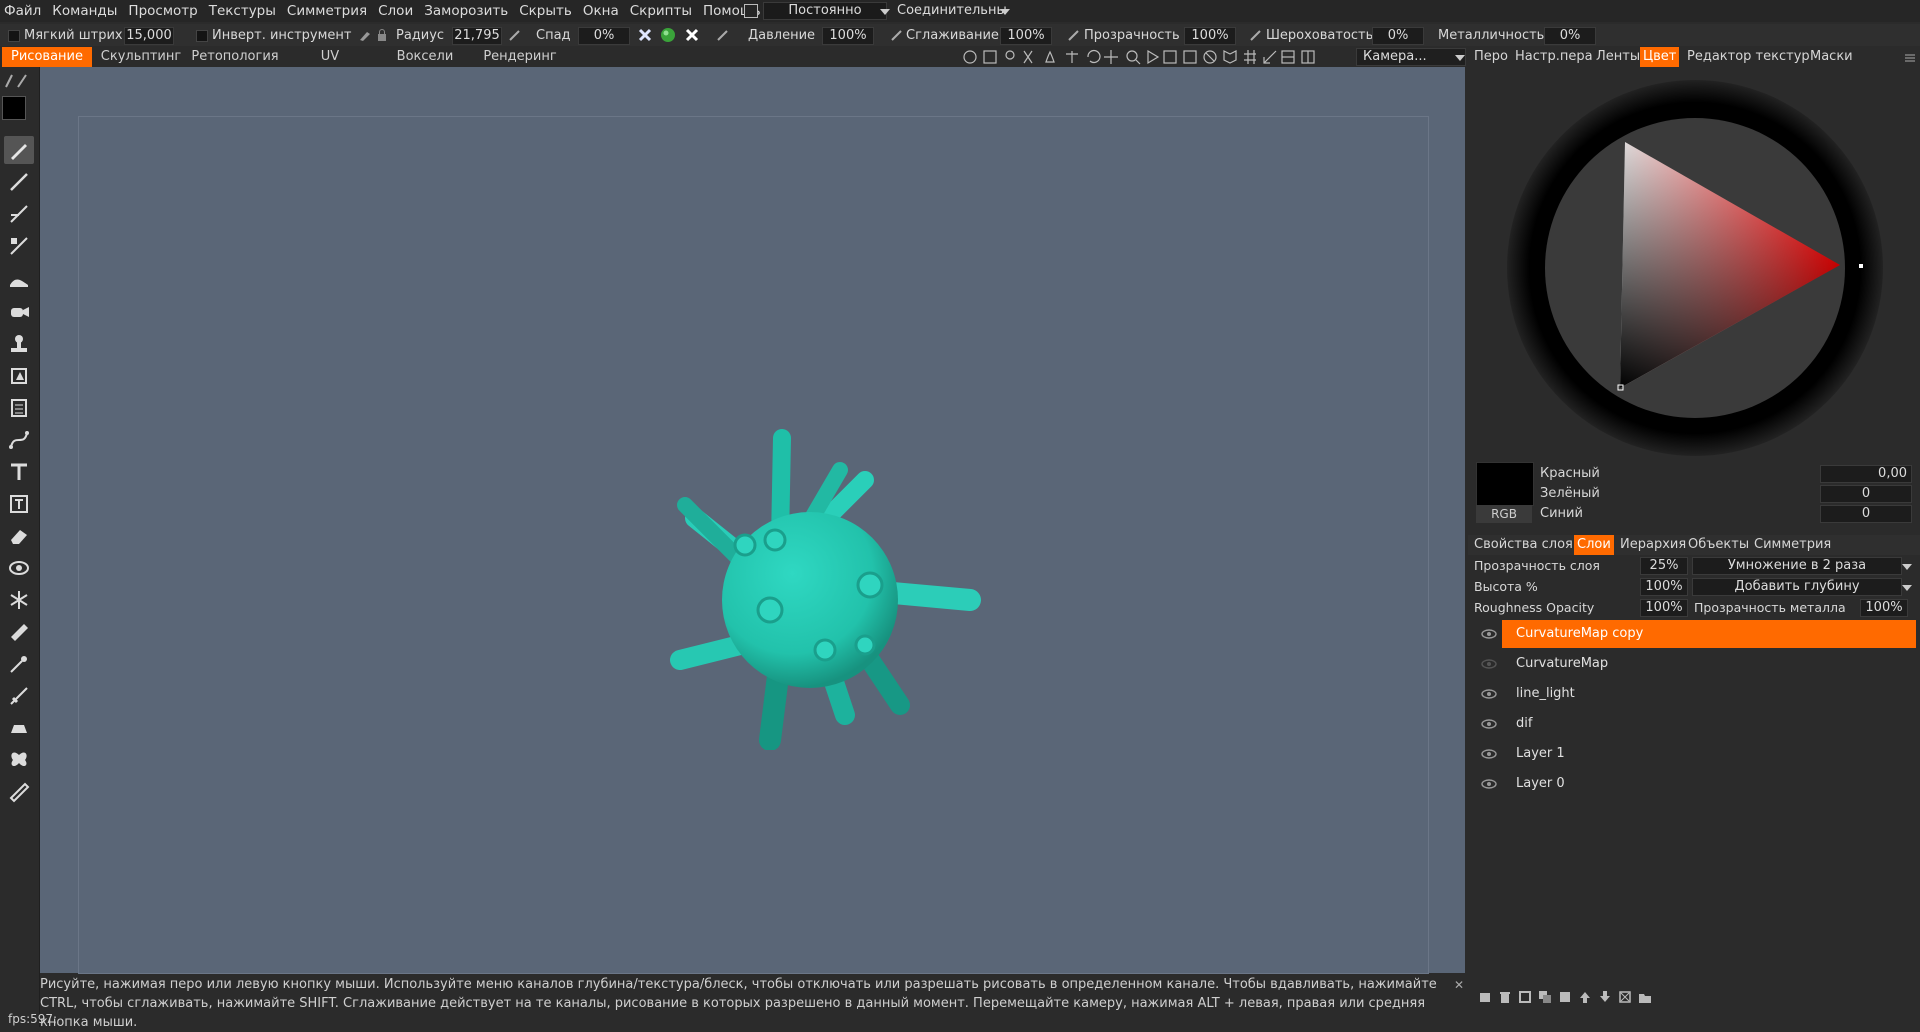 The height and width of the screenshot is (1032, 1920). Describe the element at coordinates (19, 600) in the screenshot. I see `tool-freeze` at that location.